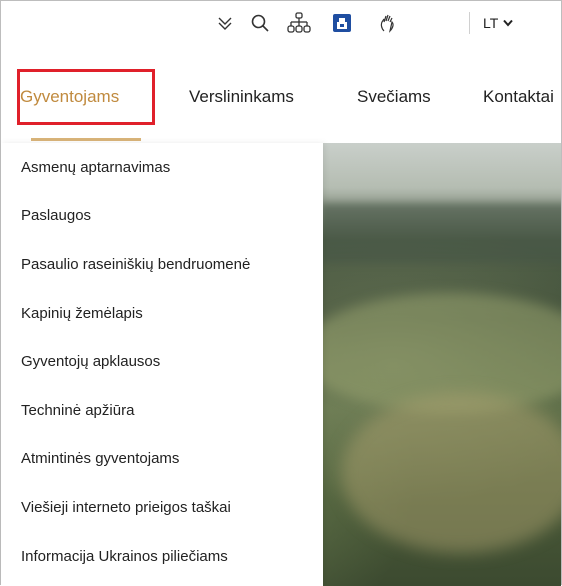 The height and width of the screenshot is (586, 562). Describe the element at coordinates (162, 410) in the screenshot. I see `dropdown-item: Techninė apžiūra` at that location.